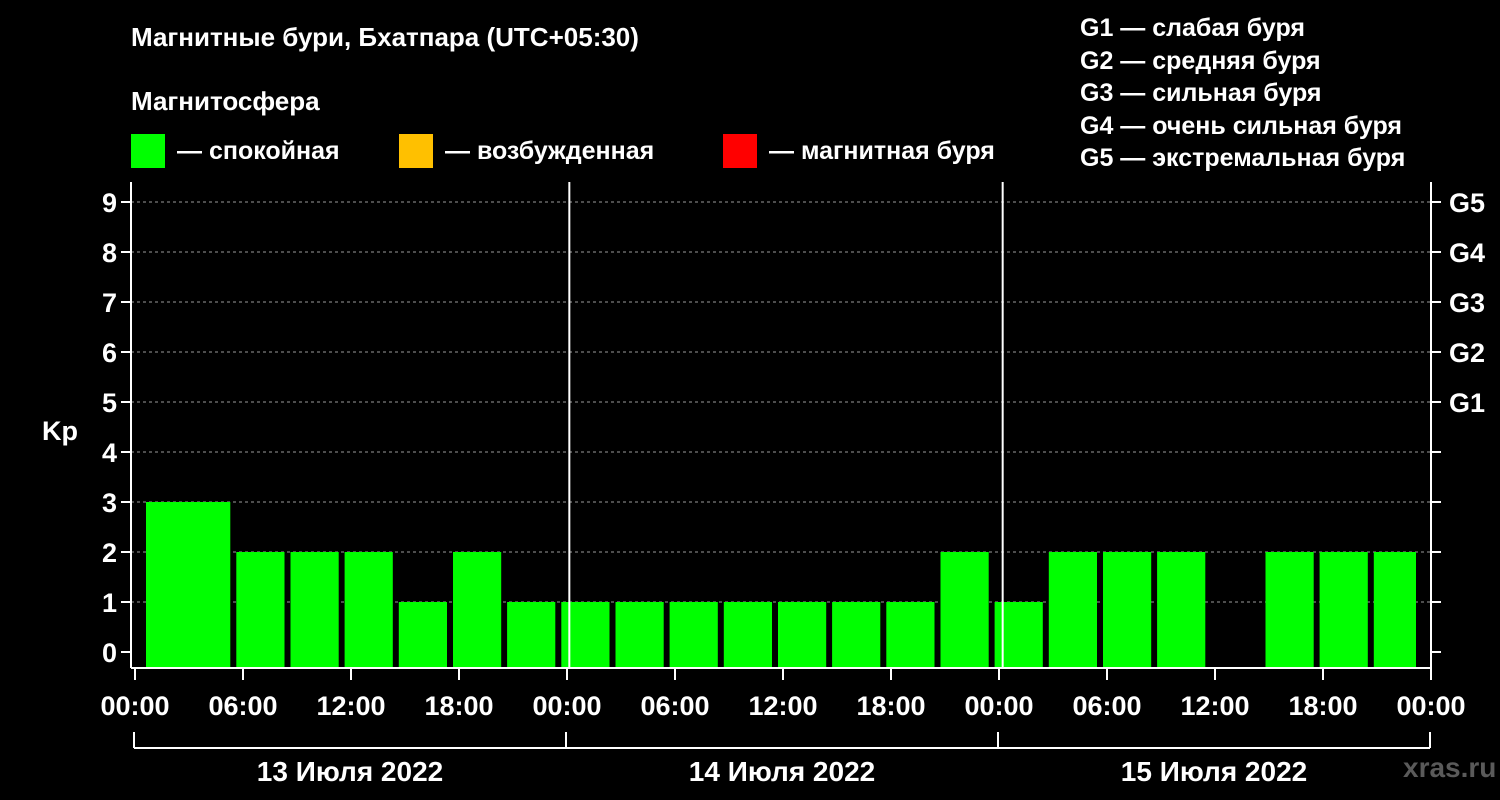 This screenshot has height=800, width=1500. Describe the element at coordinates (1467, 353) in the screenshot. I see `g-level-label: G2` at that location.